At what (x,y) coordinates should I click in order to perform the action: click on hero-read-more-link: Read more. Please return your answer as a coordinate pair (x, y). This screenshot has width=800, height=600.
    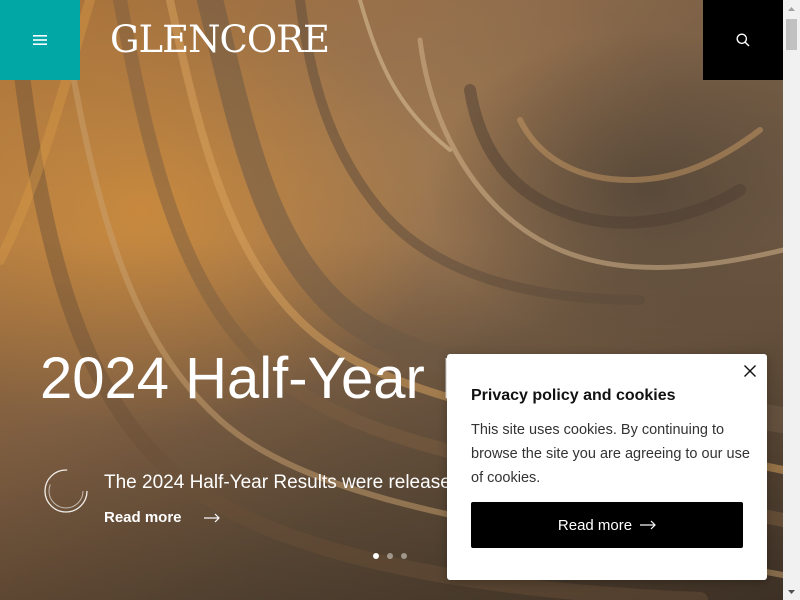
    Looking at the image, I should click on (162, 517).